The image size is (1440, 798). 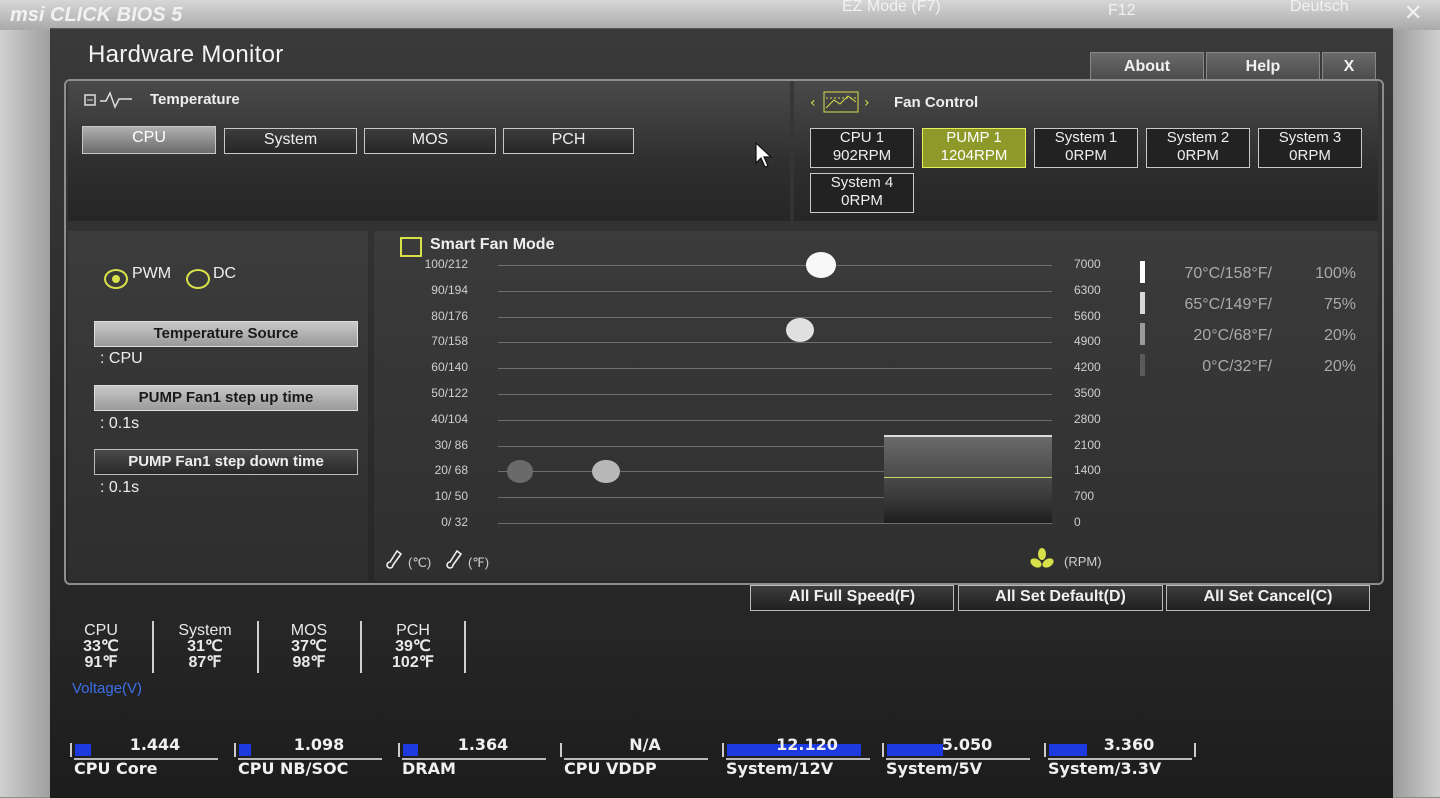 I want to click on about-button: About, so click(x=1147, y=66).